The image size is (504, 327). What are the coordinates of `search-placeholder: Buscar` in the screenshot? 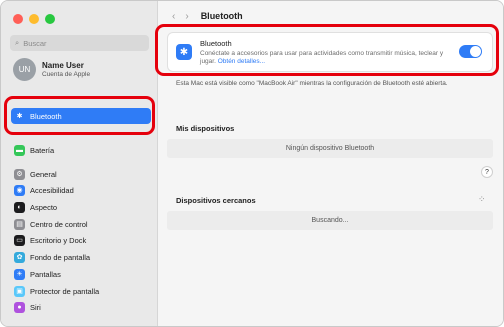 It's located at (35, 43).